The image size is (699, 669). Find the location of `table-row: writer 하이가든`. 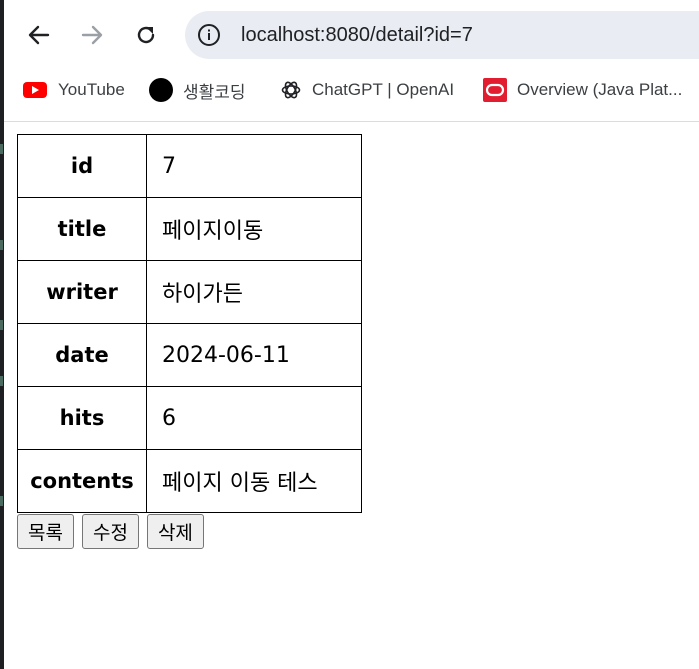

table-row: writer 하이가든 is located at coordinates (189, 292).